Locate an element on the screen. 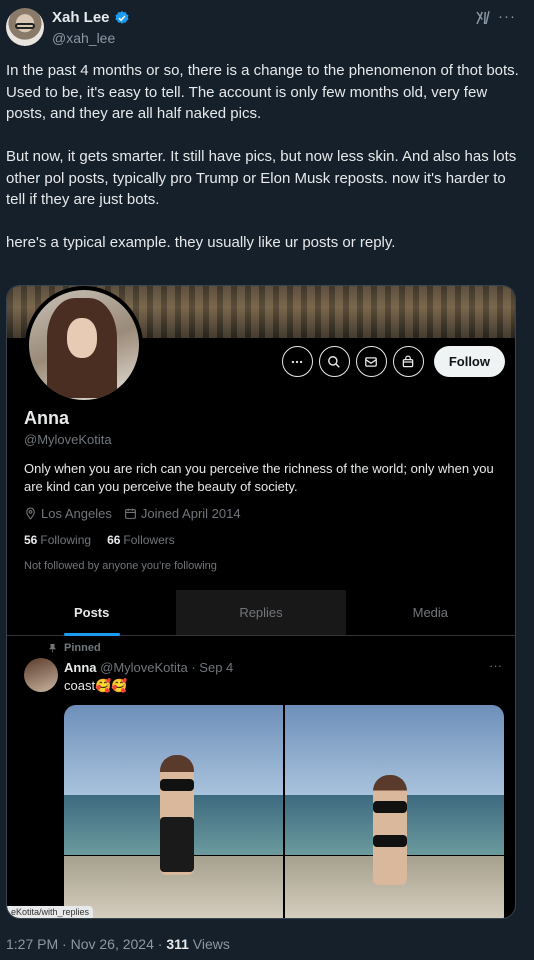  profile-handle: @MyloveKotita is located at coordinates (68, 439).